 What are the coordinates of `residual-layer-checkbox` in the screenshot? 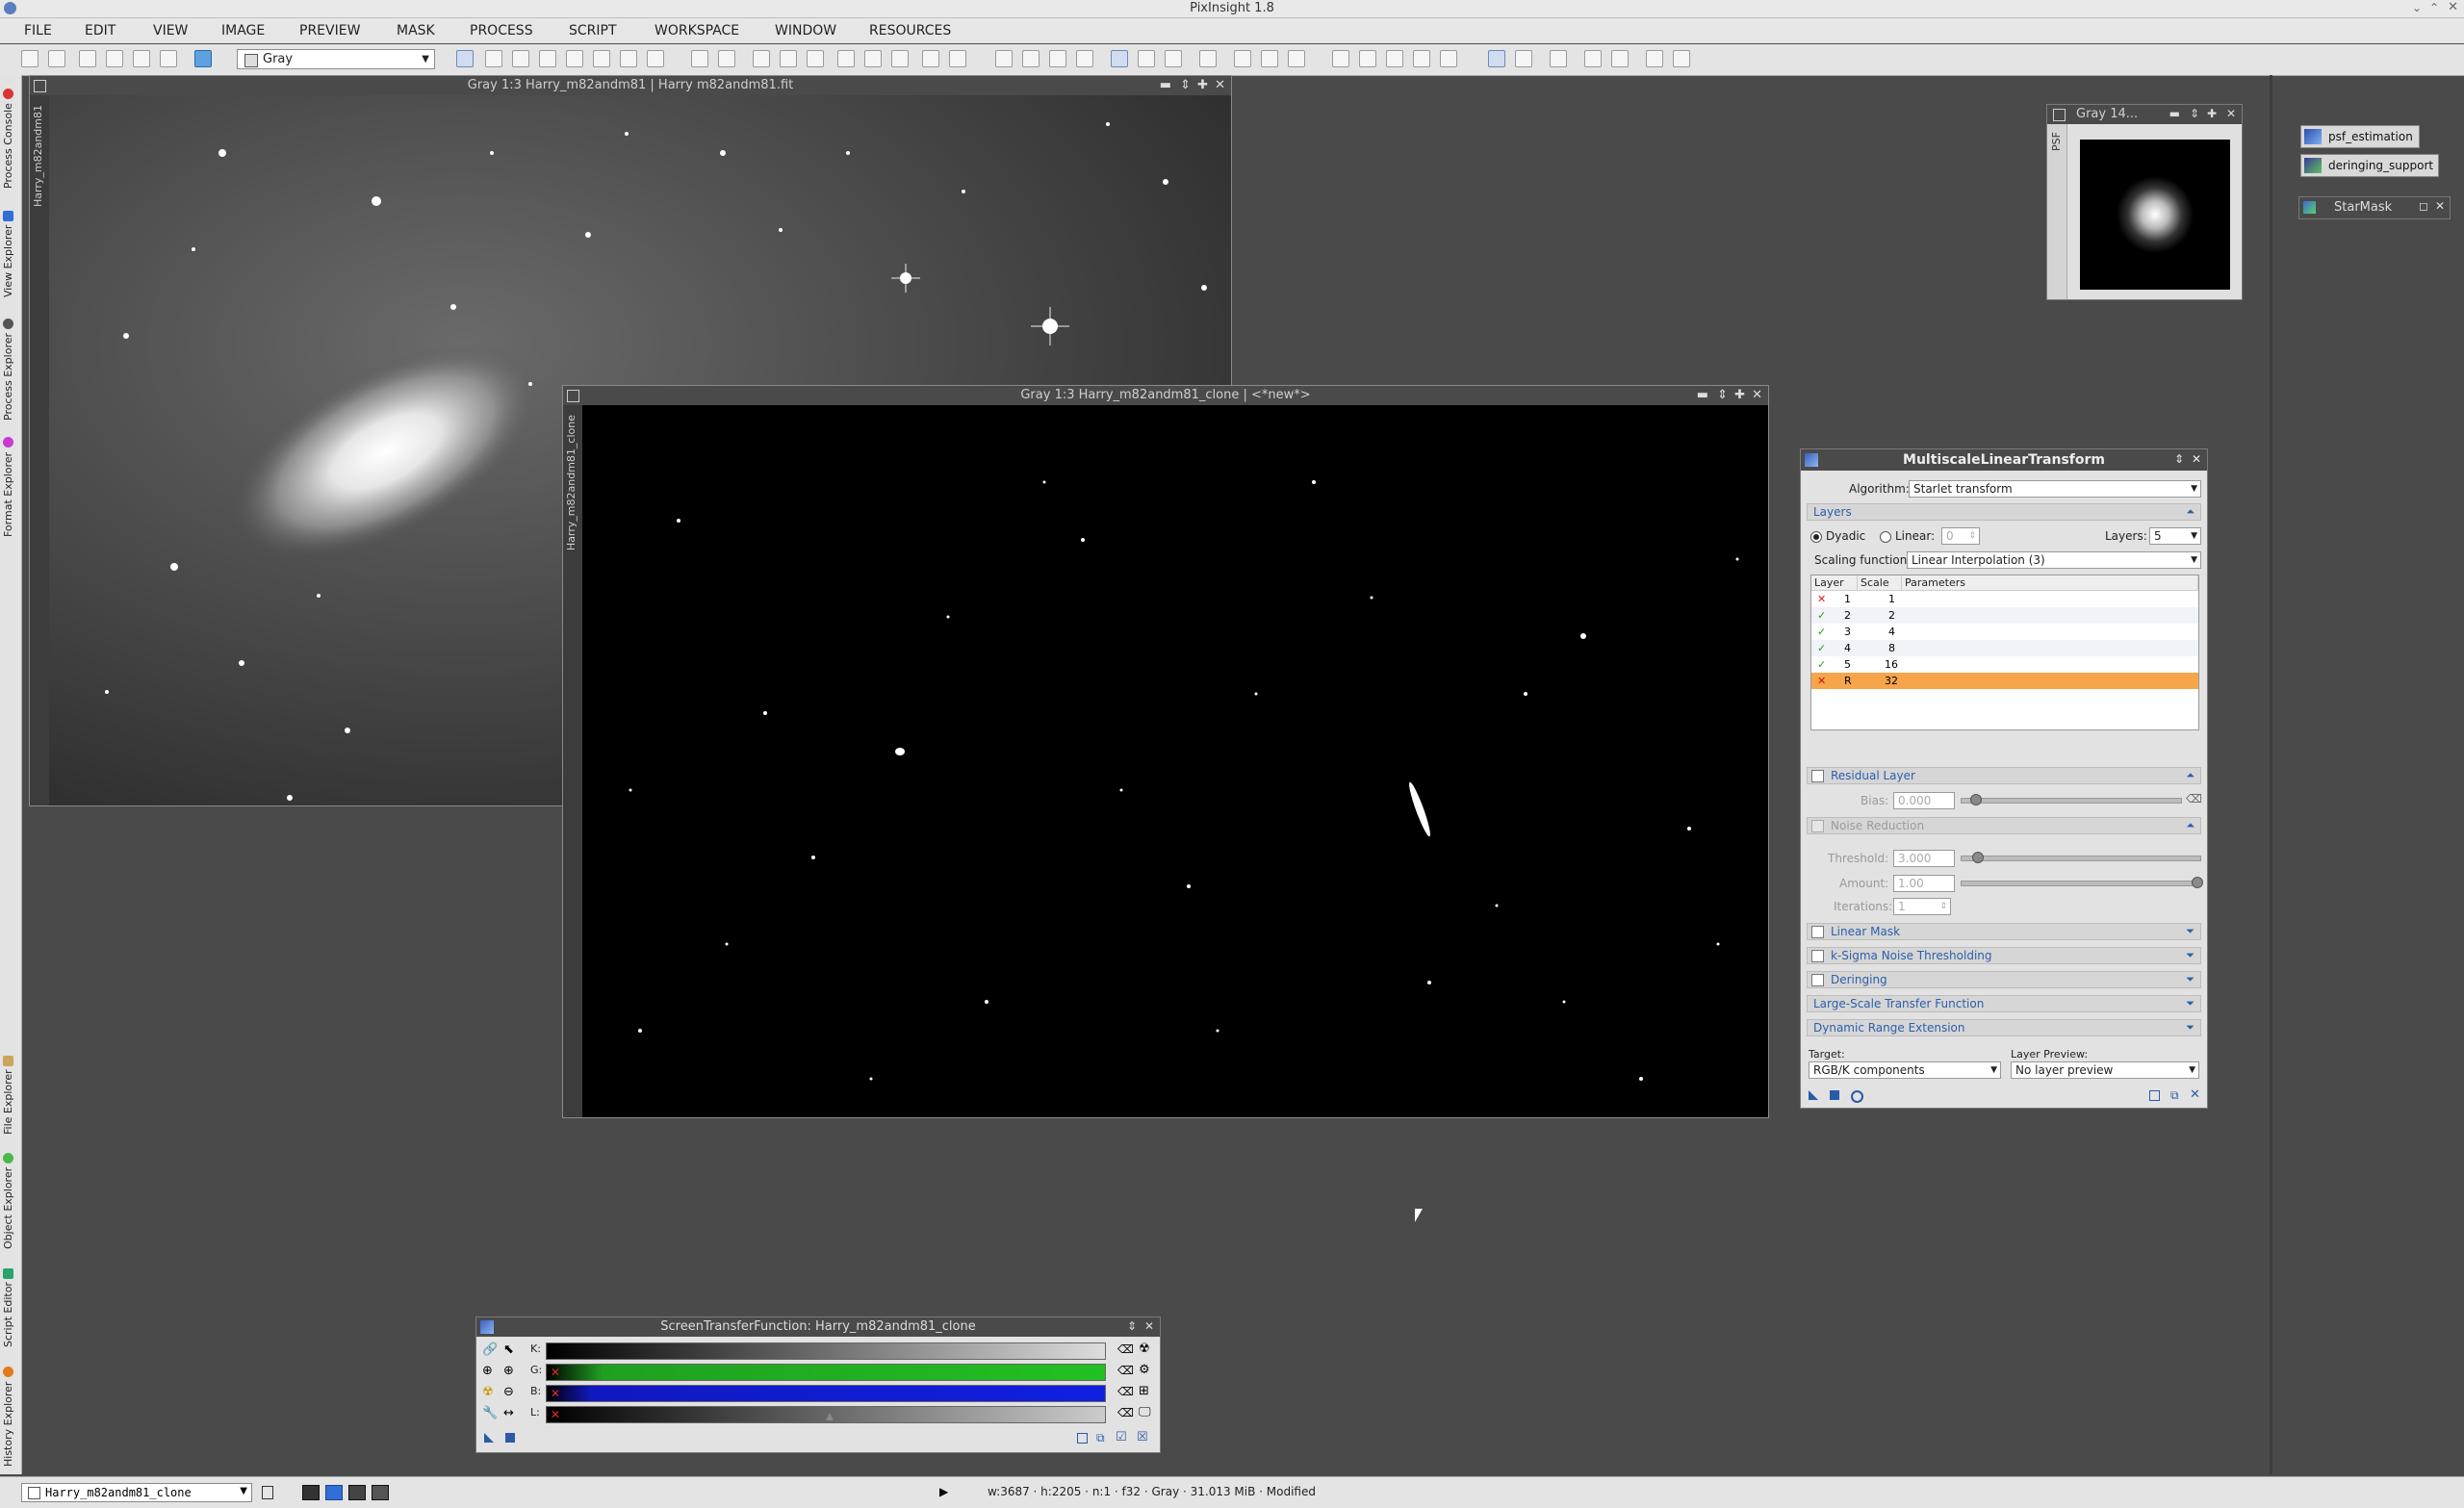 It's located at (1817, 776).